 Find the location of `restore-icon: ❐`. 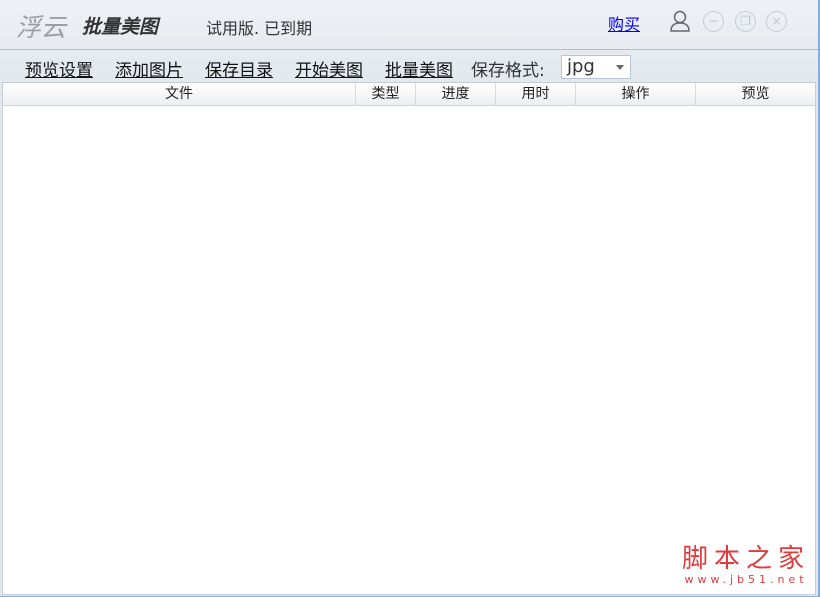

restore-icon: ❐ is located at coordinates (745, 21).